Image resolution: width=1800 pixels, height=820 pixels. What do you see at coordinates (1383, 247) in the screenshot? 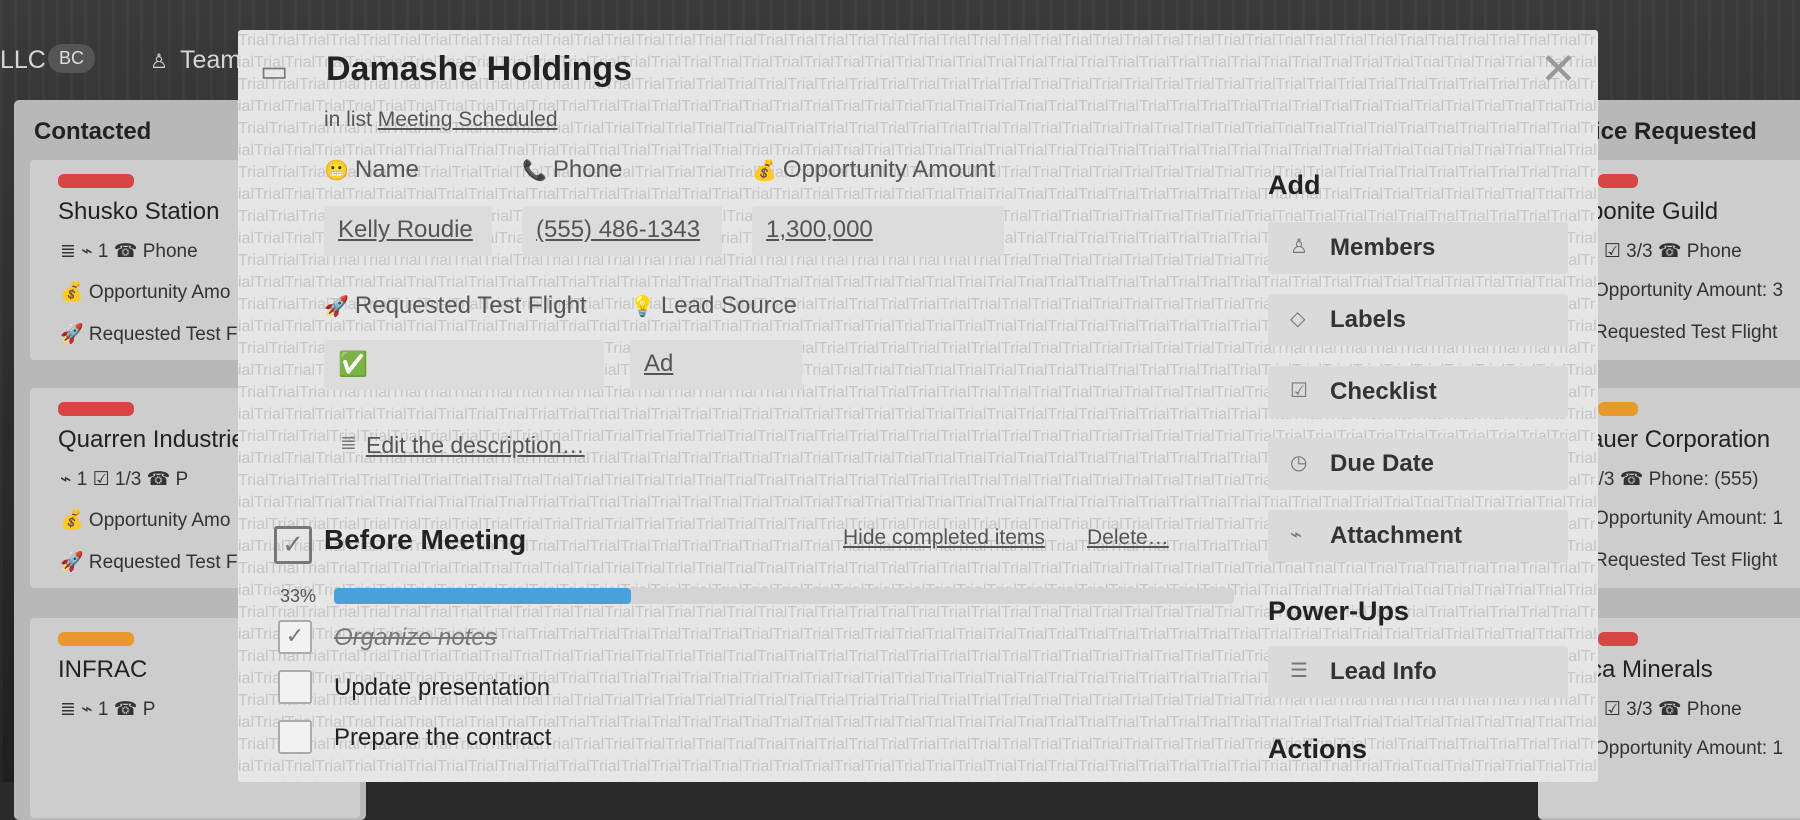
I see `button-label: Members` at bounding box center [1383, 247].